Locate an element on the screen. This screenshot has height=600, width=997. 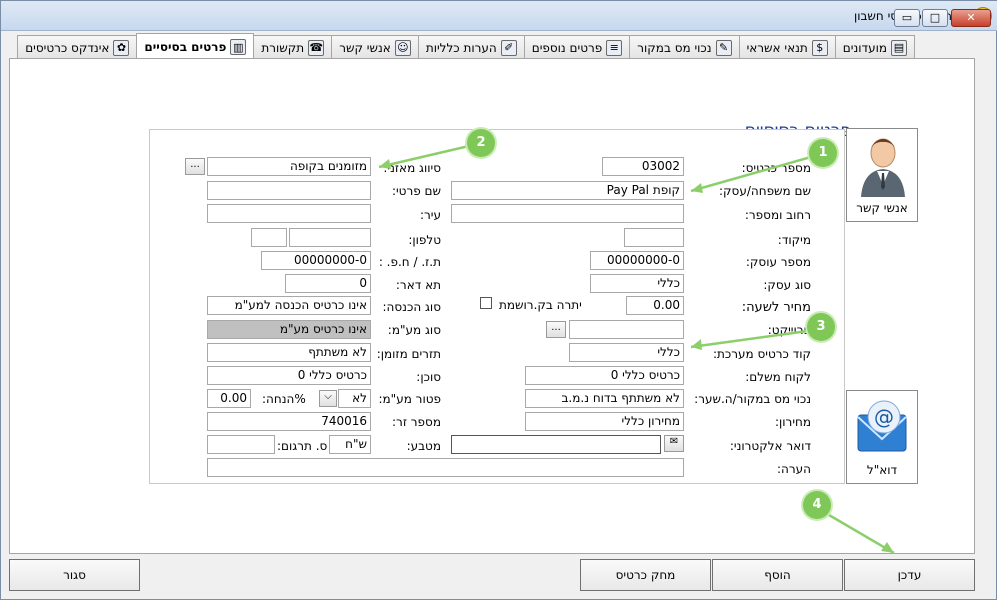
annotation-badge-4: 4 is located at coordinates (817, 505).